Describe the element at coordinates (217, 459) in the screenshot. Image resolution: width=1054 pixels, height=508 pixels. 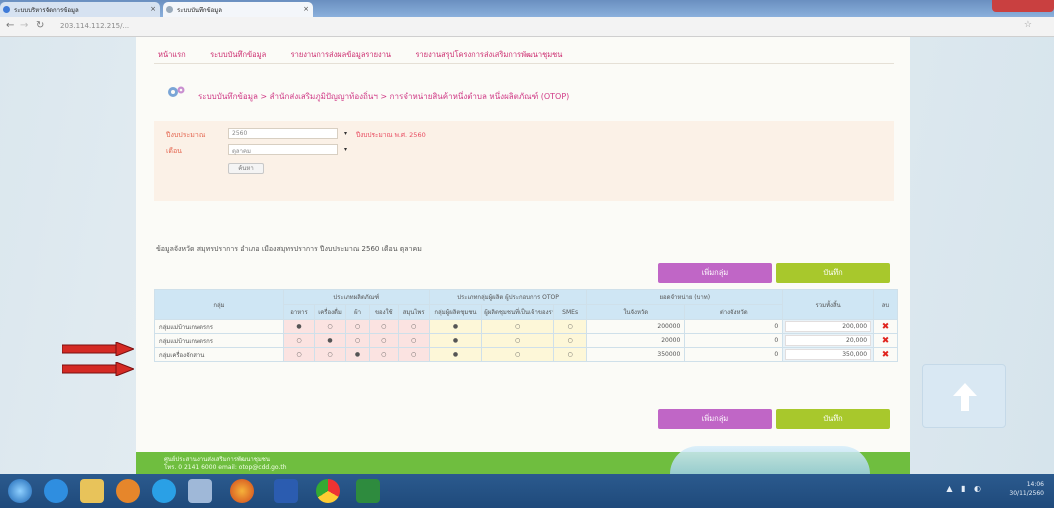
I see `footer-line-1: ศูนย์ประสานงานส่งเสริมการพัฒนาชุมชน` at that location.